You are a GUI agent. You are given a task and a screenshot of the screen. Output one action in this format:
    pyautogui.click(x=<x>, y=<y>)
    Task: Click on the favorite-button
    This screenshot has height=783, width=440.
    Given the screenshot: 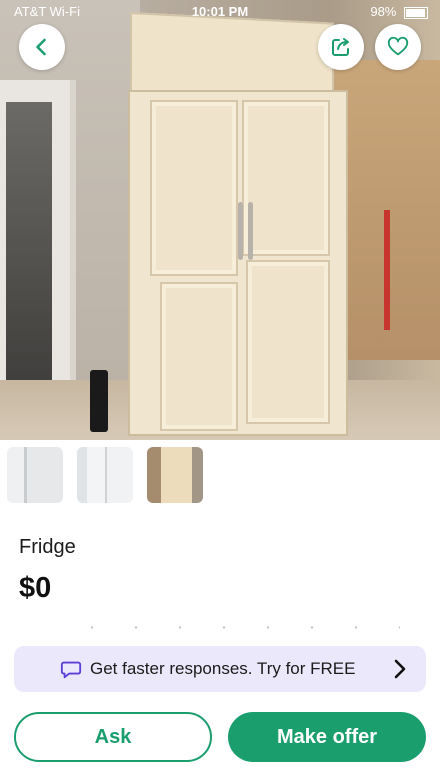 What is the action you would take?
    pyautogui.click(x=398, y=47)
    